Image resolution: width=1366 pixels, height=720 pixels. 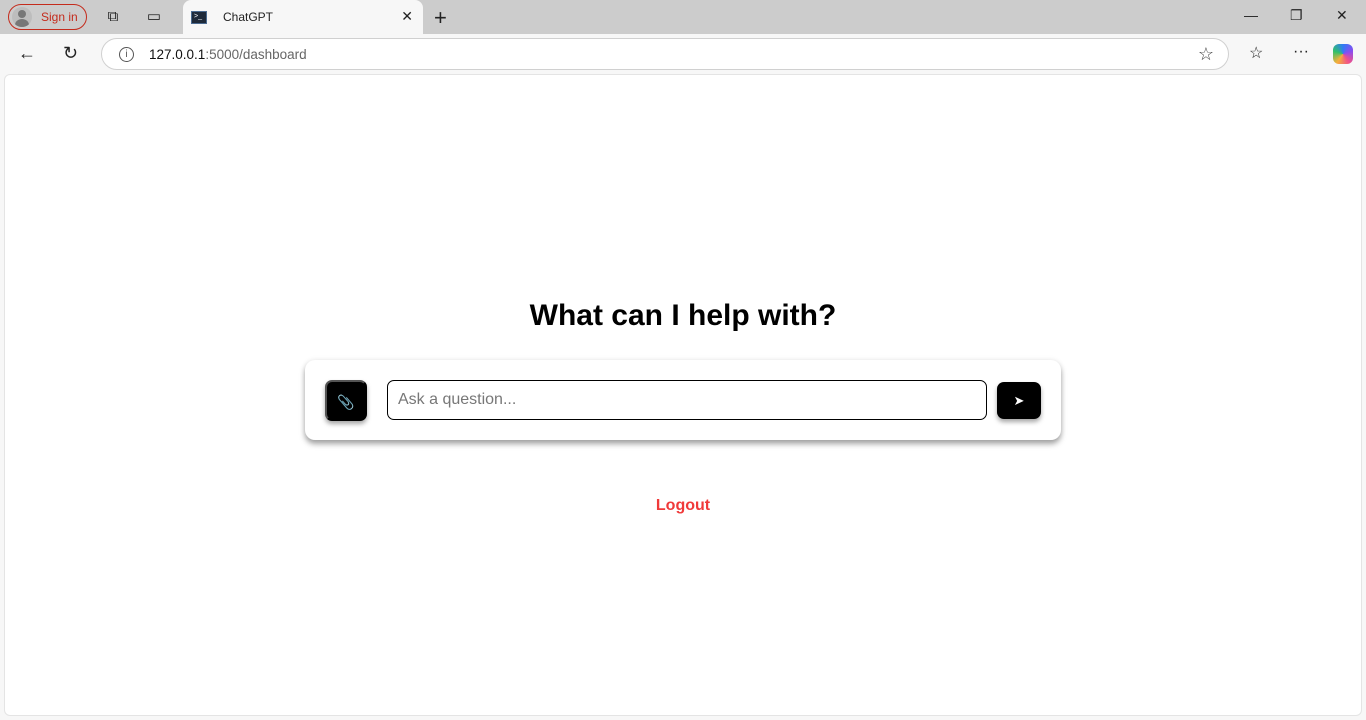 I want to click on sign-in-button: Sign in, so click(x=47, y=17).